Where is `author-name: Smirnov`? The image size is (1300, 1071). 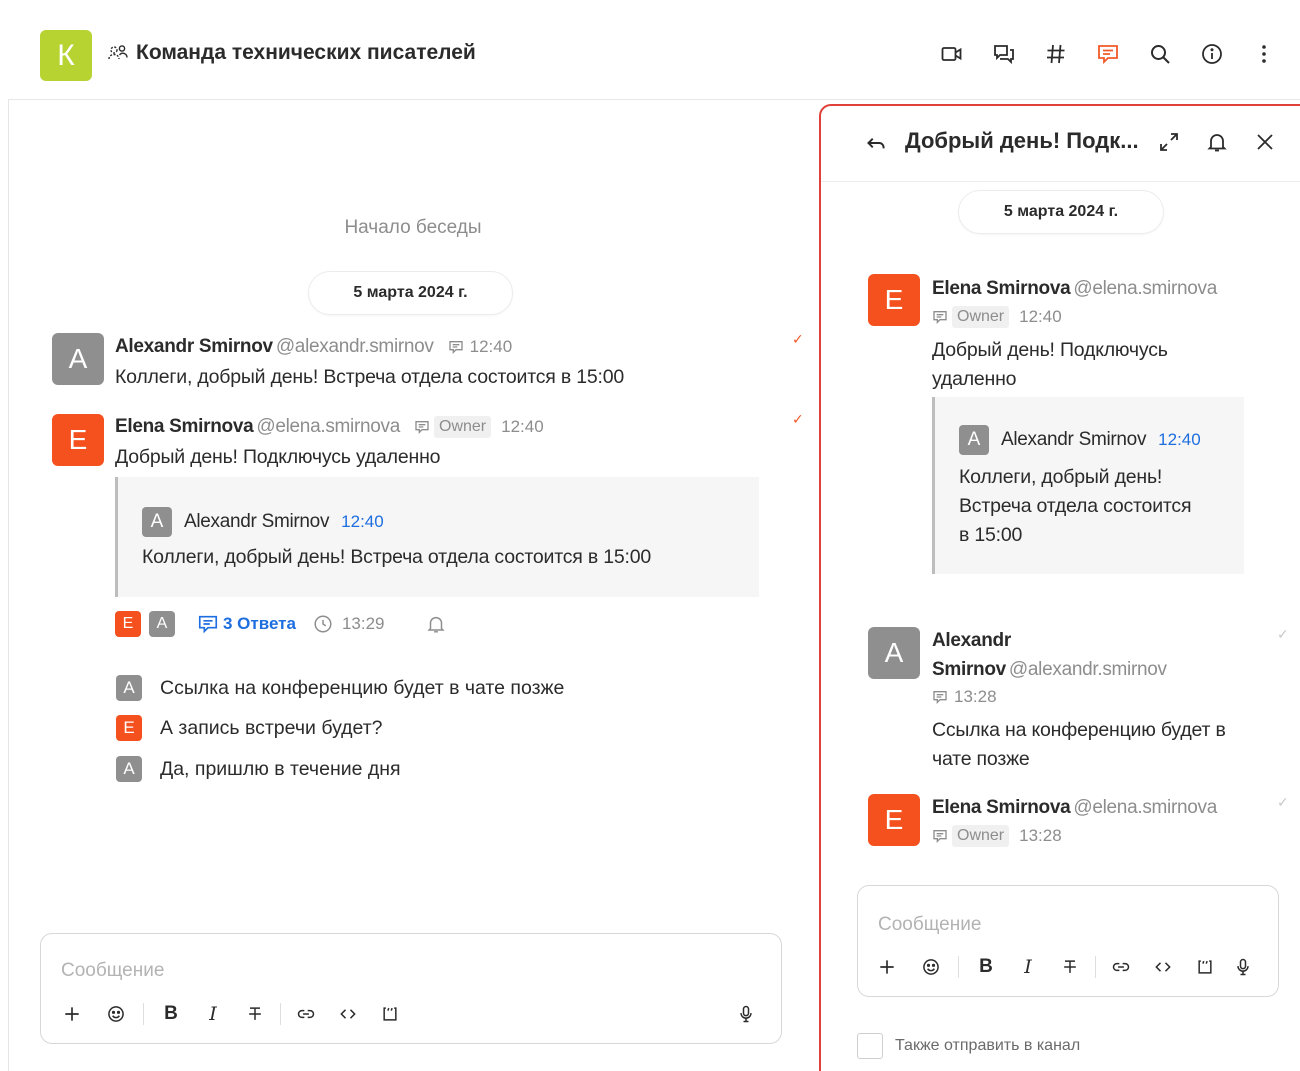 author-name: Smirnov is located at coordinates (969, 670).